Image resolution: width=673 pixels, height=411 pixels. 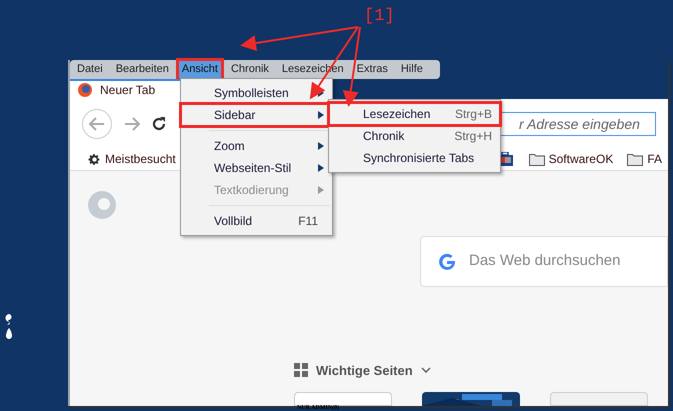 What do you see at coordinates (364, 371) in the screenshot?
I see `section-heading: Wichtige Seiten` at bounding box center [364, 371].